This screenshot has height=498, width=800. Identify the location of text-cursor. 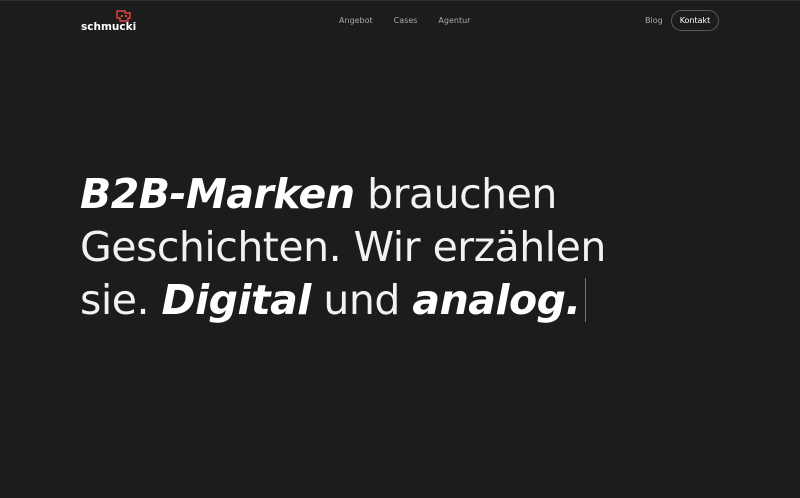
(585, 300).